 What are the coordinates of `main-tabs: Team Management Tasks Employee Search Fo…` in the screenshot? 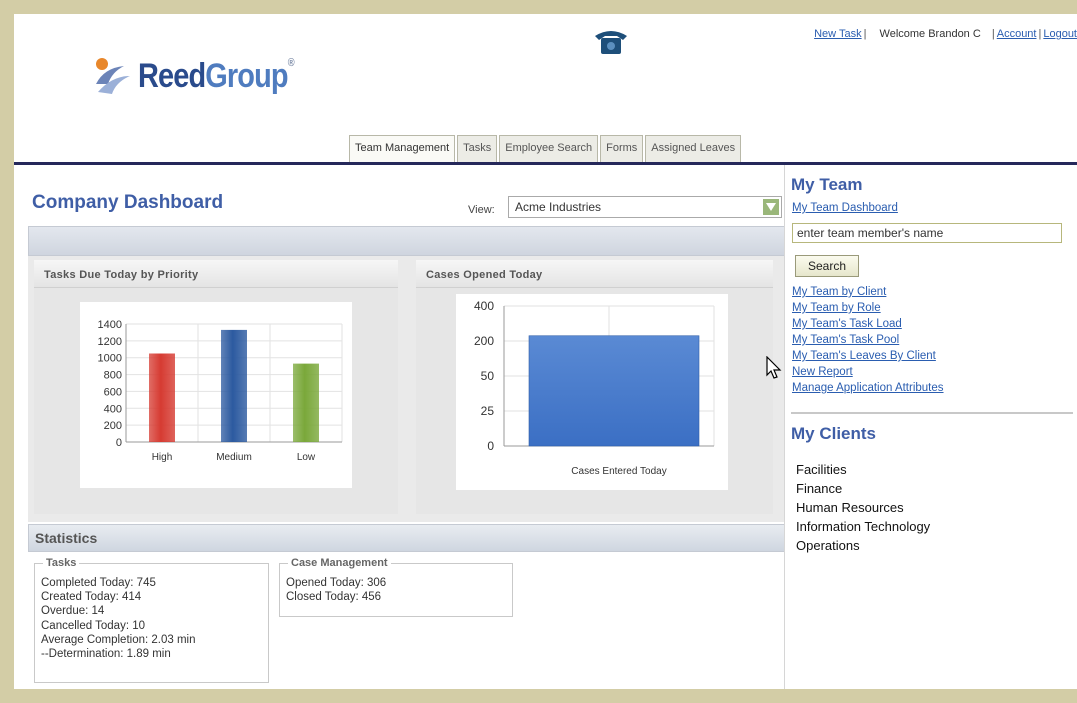 It's located at (545, 149).